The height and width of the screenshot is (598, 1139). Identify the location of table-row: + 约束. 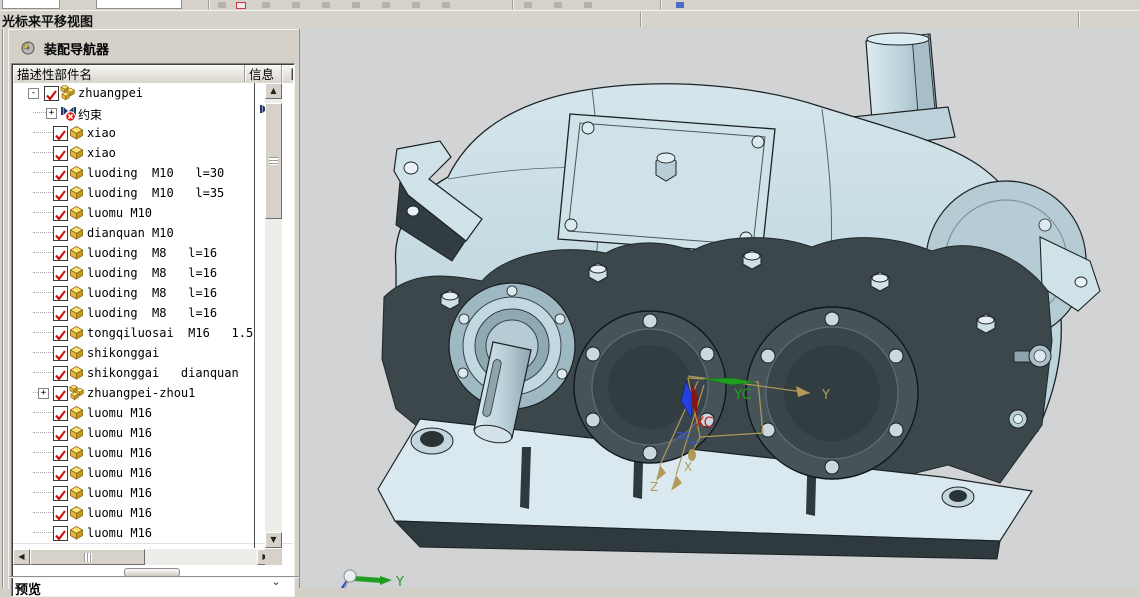
(153, 113).